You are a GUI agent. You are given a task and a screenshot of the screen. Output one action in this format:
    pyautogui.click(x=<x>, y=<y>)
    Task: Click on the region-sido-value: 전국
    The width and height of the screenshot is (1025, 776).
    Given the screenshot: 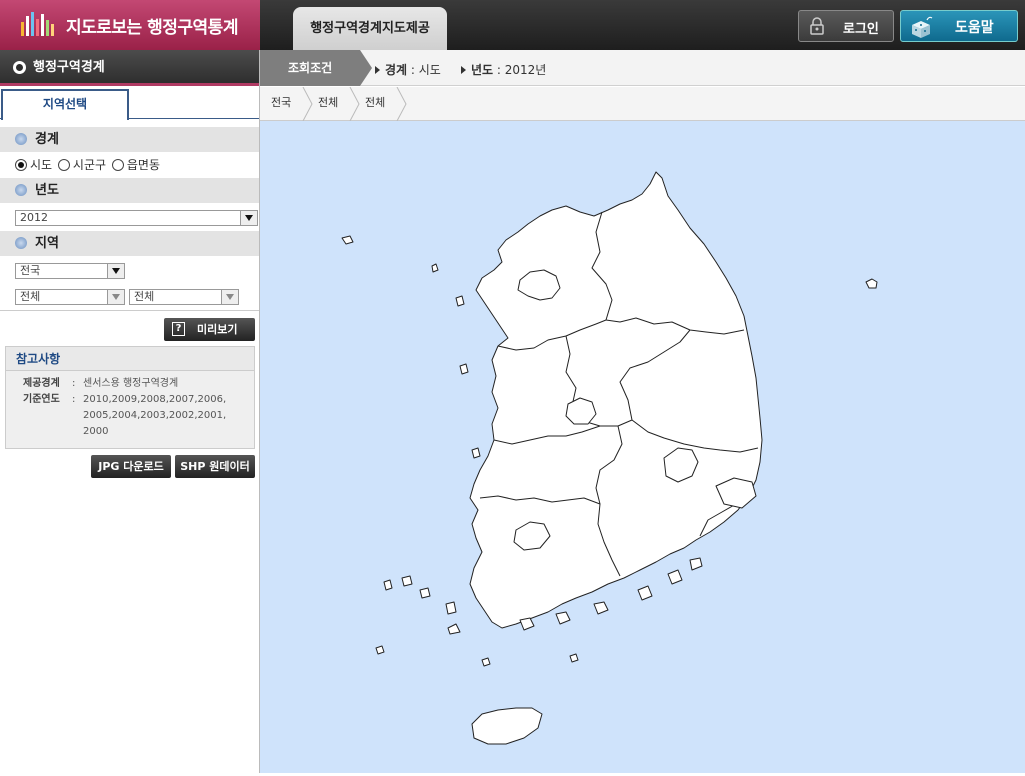 What is the action you would take?
    pyautogui.click(x=30, y=270)
    